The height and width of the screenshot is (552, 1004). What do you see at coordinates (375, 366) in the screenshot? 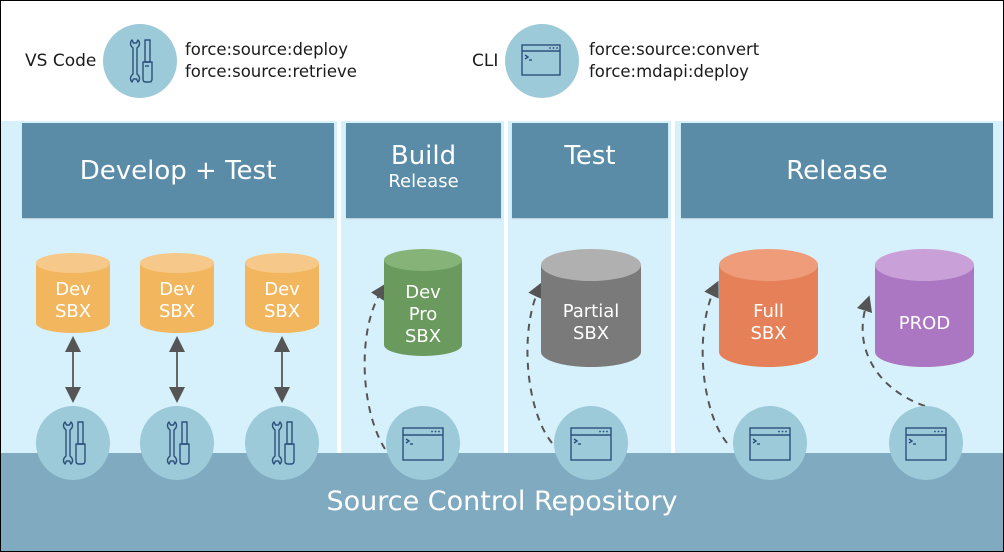
I see `dashed-arrow` at bounding box center [375, 366].